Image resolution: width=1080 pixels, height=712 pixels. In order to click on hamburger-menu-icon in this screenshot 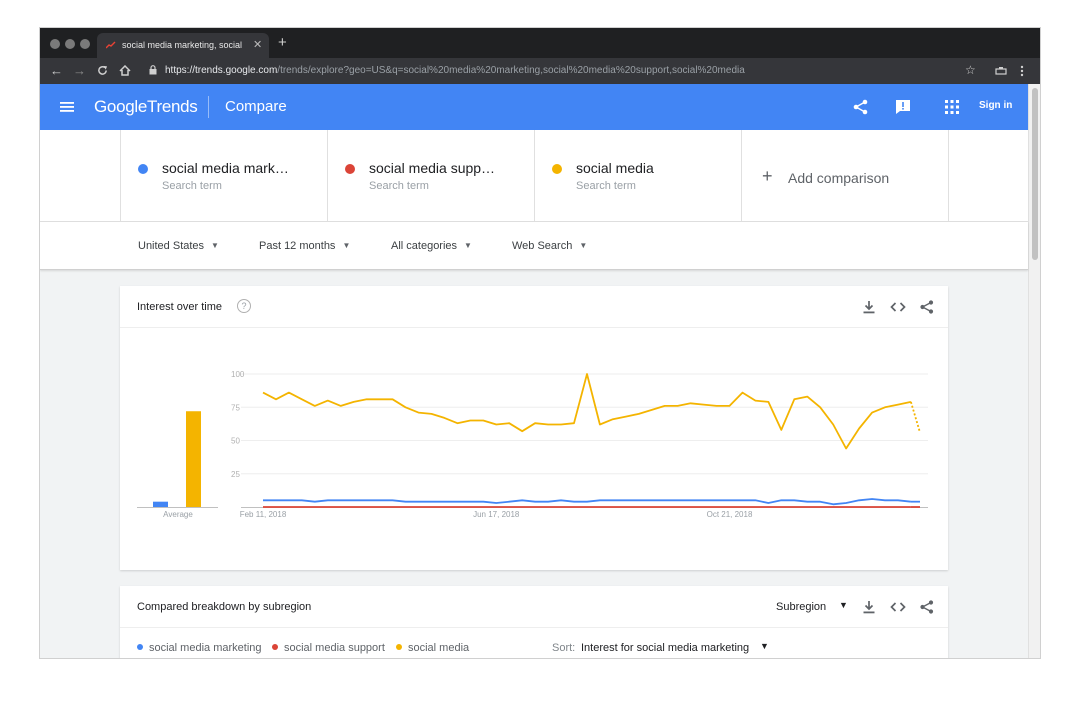, I will do `click(67, 107)`.